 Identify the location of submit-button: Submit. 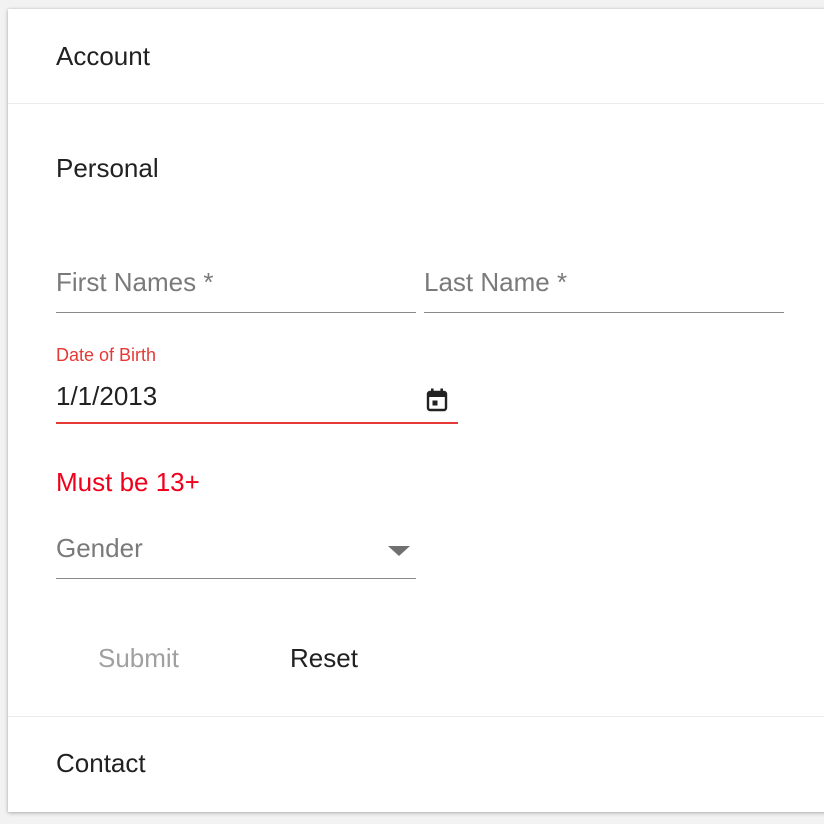
(138, 658).